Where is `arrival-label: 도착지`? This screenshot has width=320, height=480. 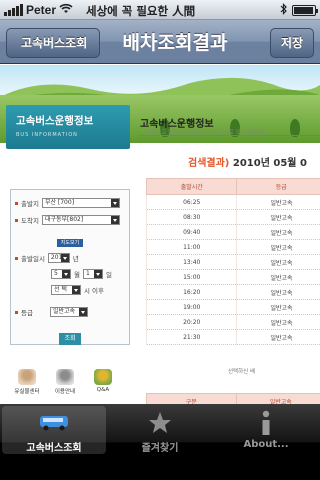 arrival-label: 도착지 is located at coordinates (30, 221).